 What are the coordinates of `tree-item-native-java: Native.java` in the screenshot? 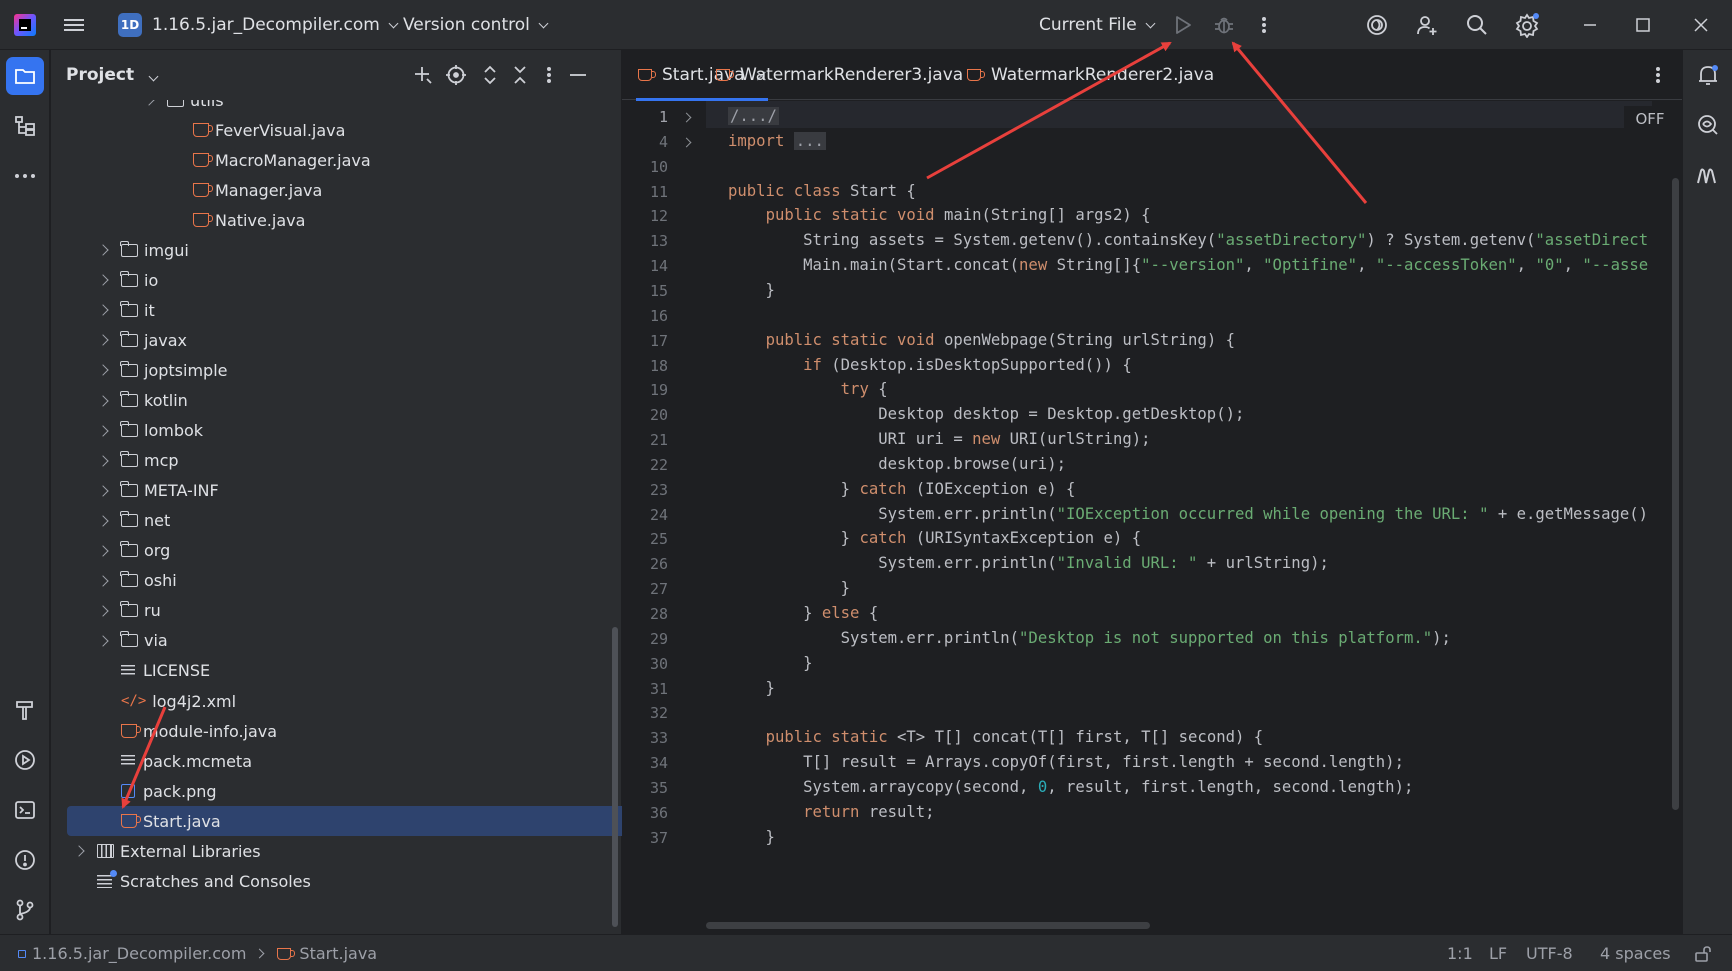 It's located at (331, 220).